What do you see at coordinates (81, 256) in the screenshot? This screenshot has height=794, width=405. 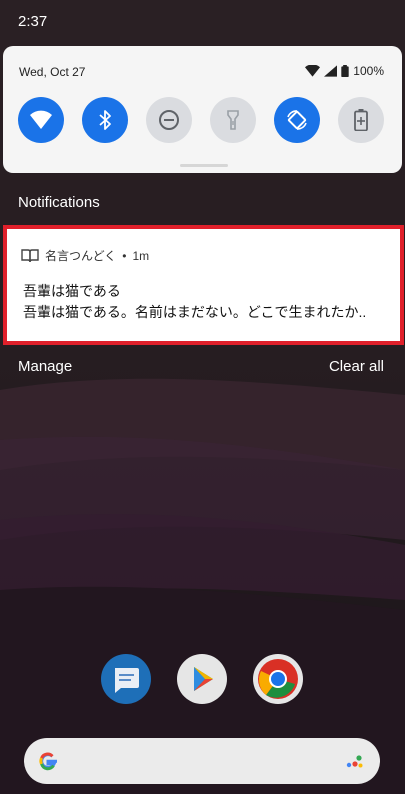 I see `notification-app-name: 名言つんどく` at bounding box center [81, 256].